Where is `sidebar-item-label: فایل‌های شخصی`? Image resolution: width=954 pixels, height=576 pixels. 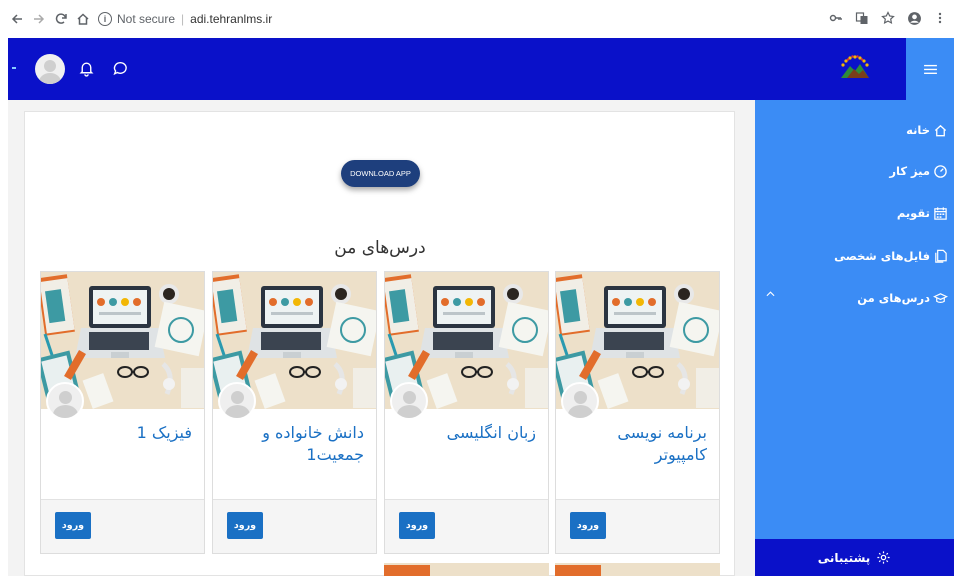
sidebar-item-label: فایل‌های شخصی is located at coordinates (882, 256).